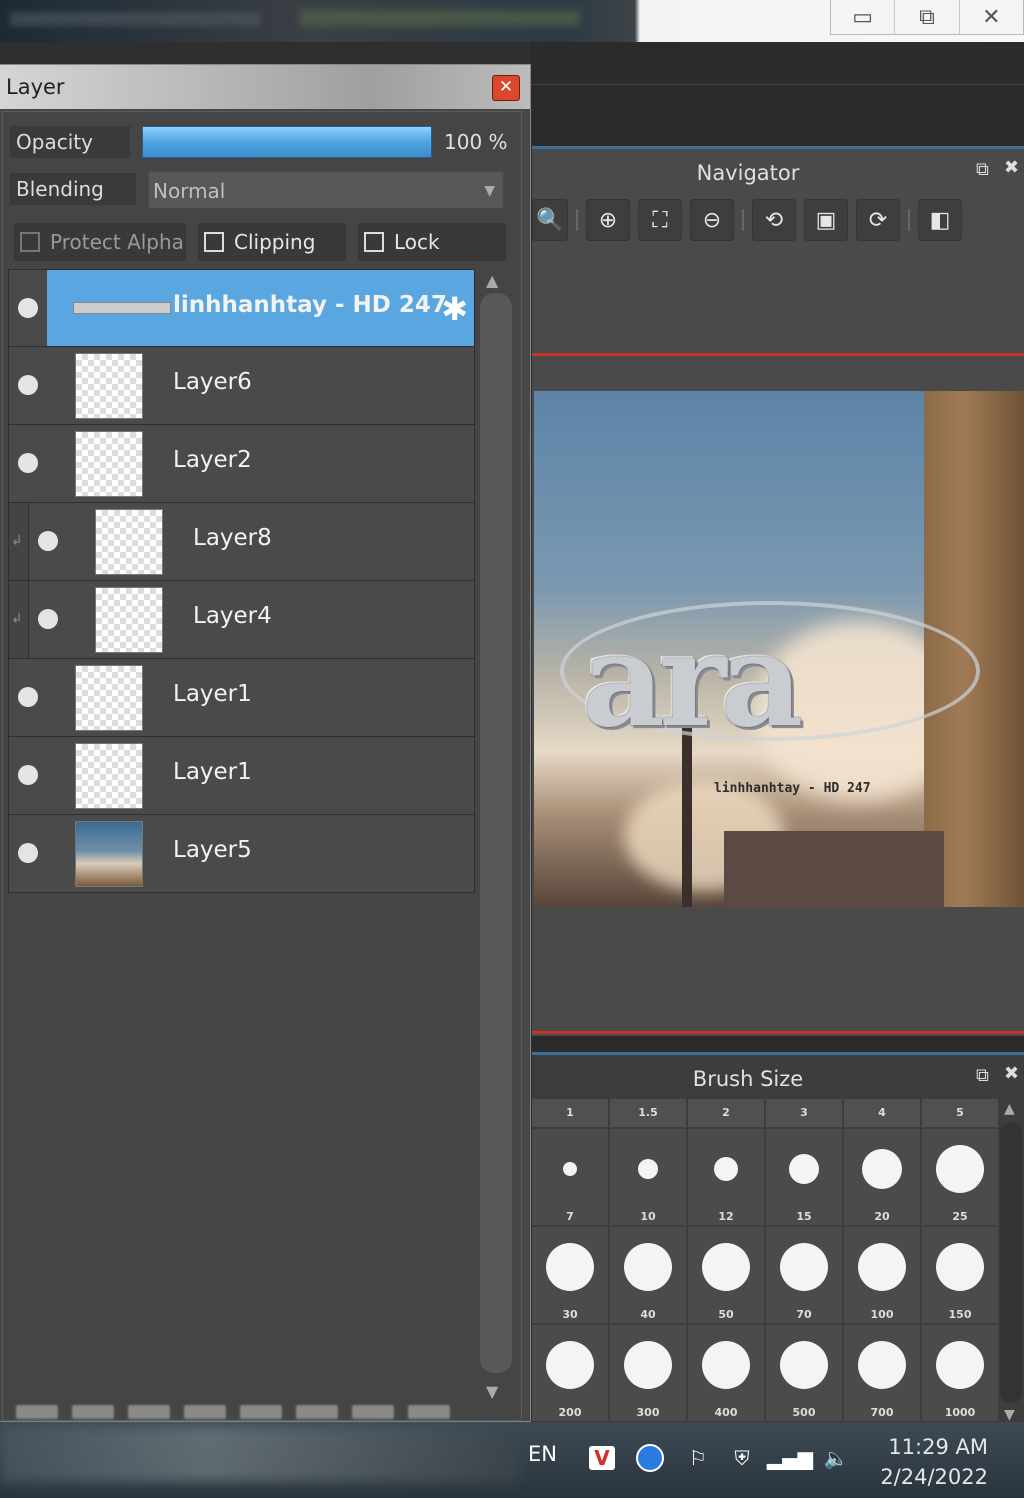  I want to click on fit-screen-icon: ⛶, so click(660, 220).